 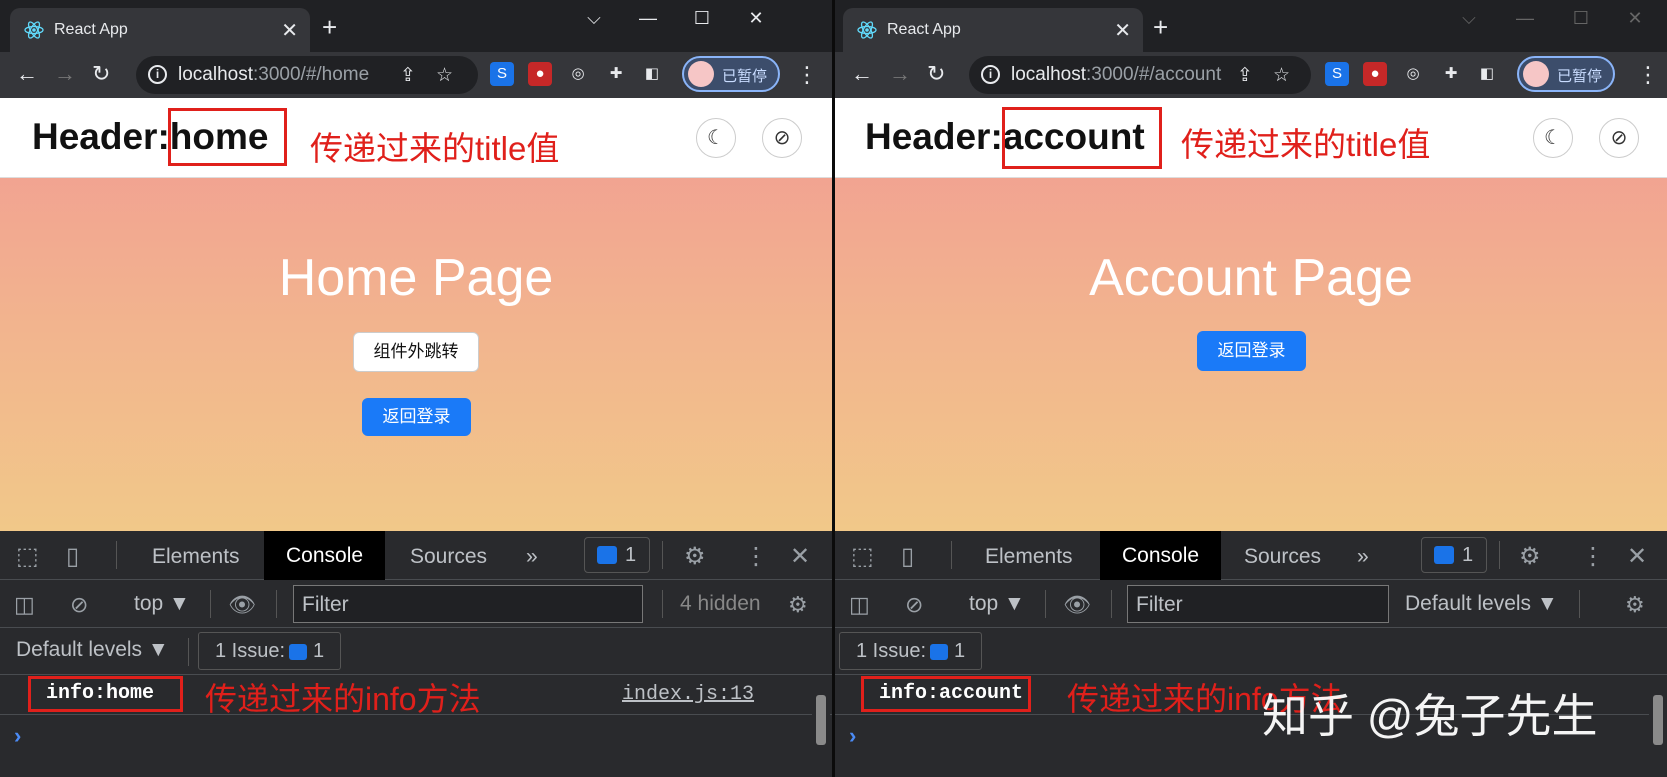 What do you see at coordinates (435, 148) in the screenshot?
I see `title-annotation: 传递过来的title值` at bounding box center [435, 148].